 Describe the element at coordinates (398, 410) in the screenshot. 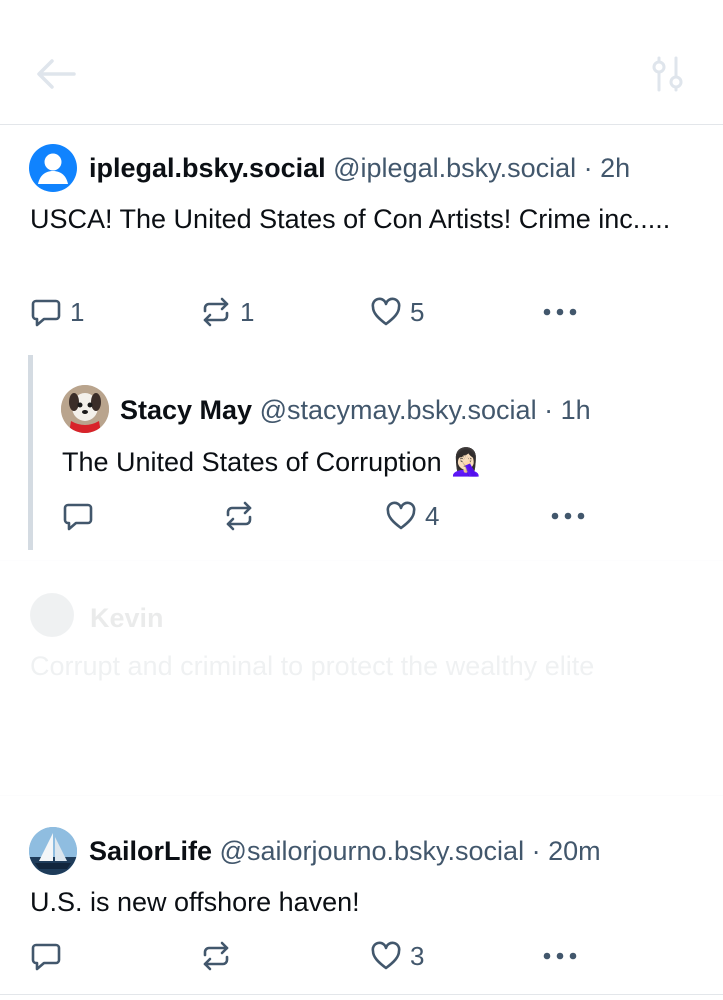

I see `handle: @stacymay.bsky.social` at that location.